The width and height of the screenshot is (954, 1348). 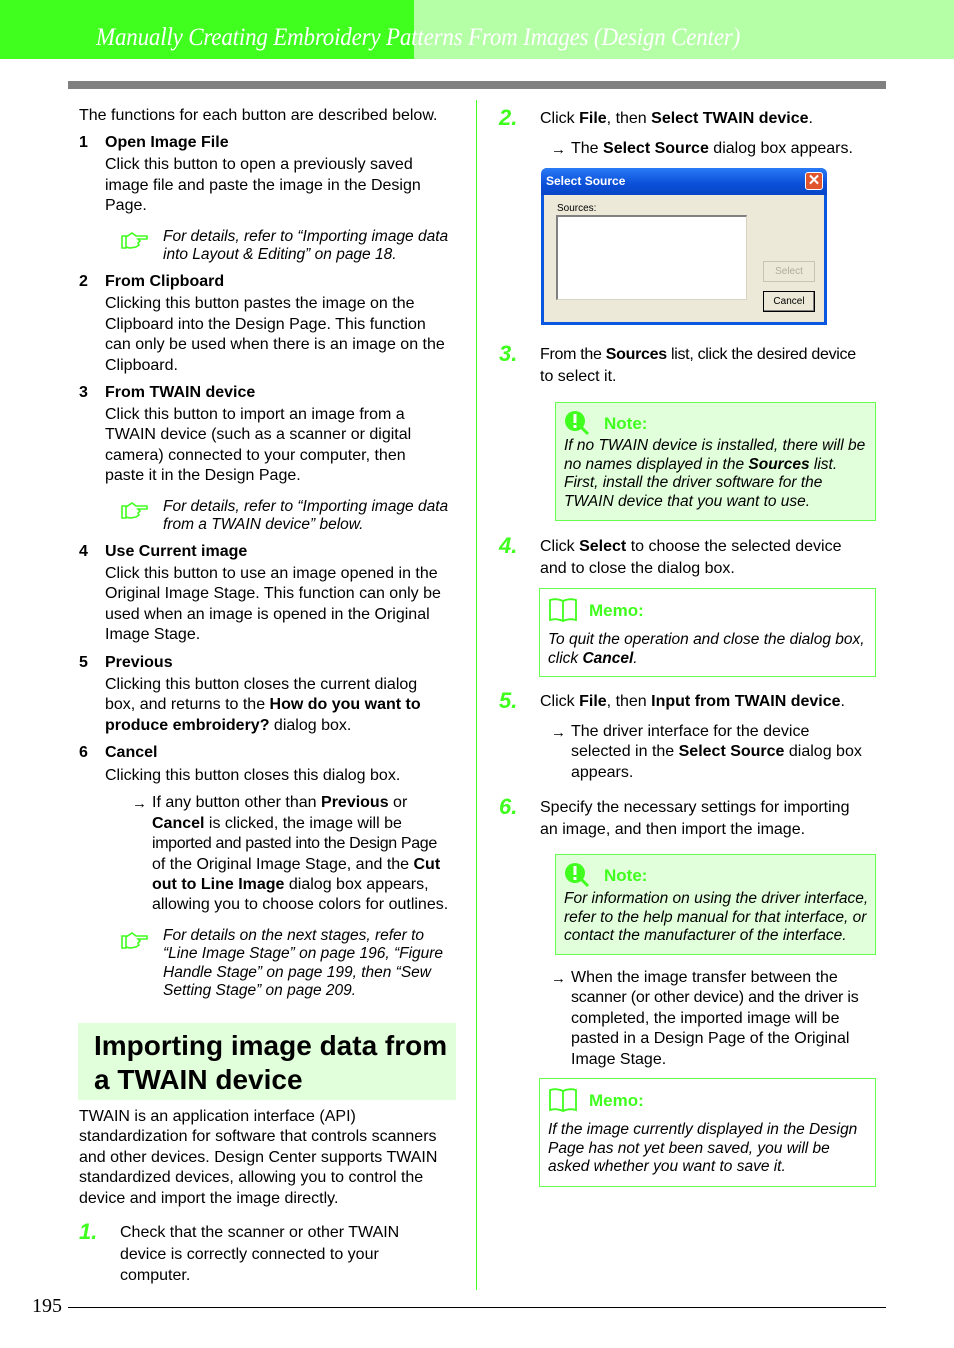 What do you see at coordinates (303, 953) in the screenshot?
I see `reference-text: “Line Image Stage” on page 196, “Figure` at bounding box center [303, 953].